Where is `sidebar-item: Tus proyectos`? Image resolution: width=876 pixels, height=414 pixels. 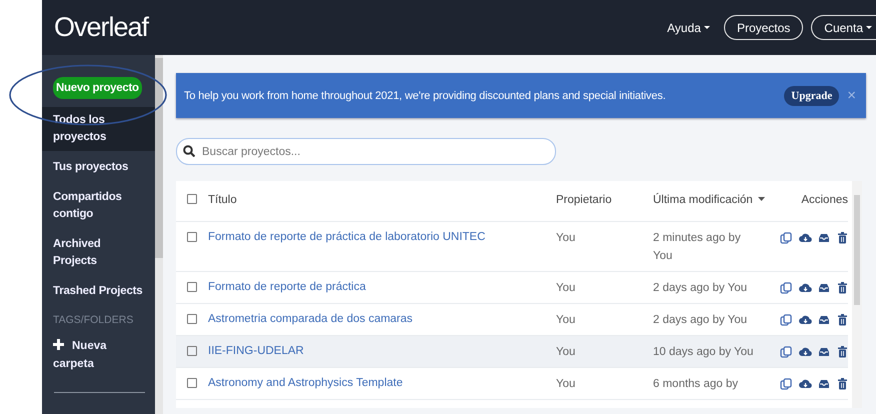
sidebar-item: Tus proyectos is located at coordinates (98, 167).